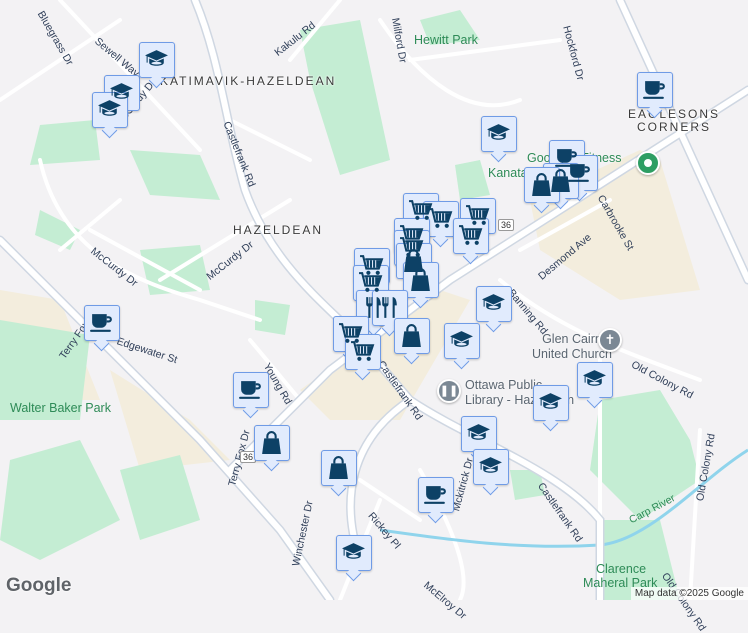  Describe the element at coordinates (248, 81) in the screenshot. I see `area-label-katimavik-hazeldean: KATIMAVIK-HAZELDEAN` at that location.